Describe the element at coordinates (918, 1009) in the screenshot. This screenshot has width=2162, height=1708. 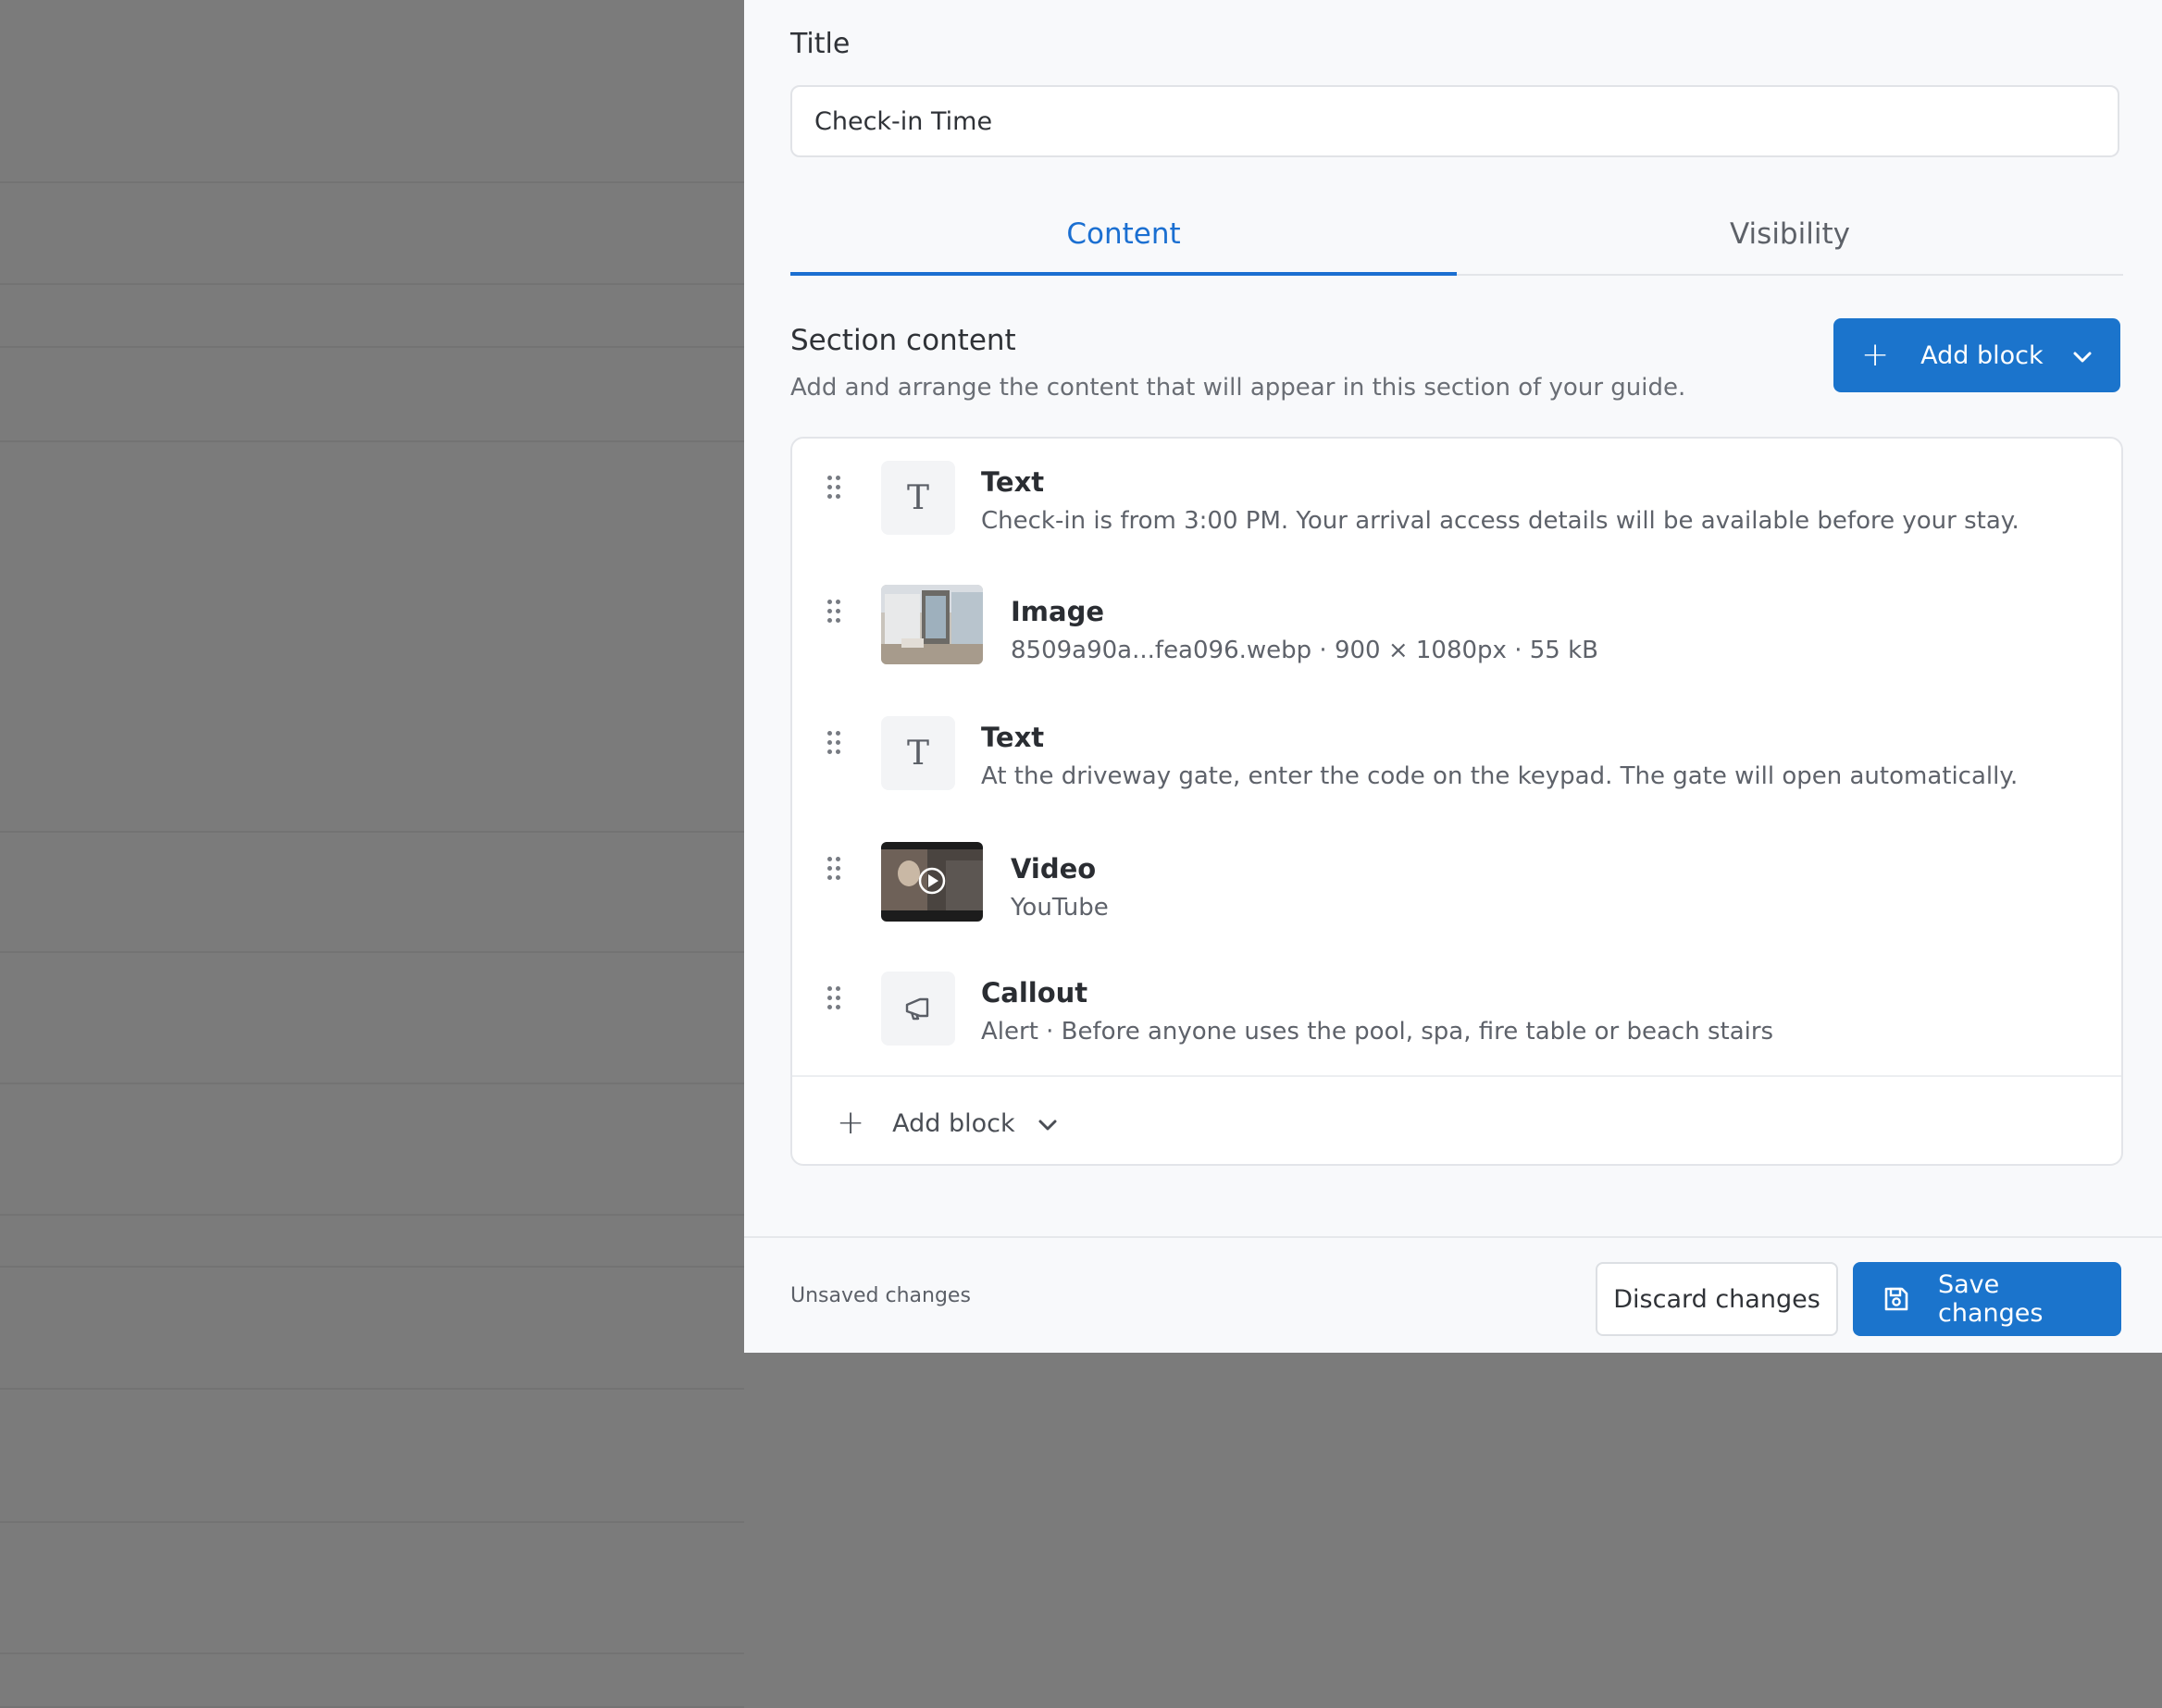
I see `megaphone-icon` at that location.